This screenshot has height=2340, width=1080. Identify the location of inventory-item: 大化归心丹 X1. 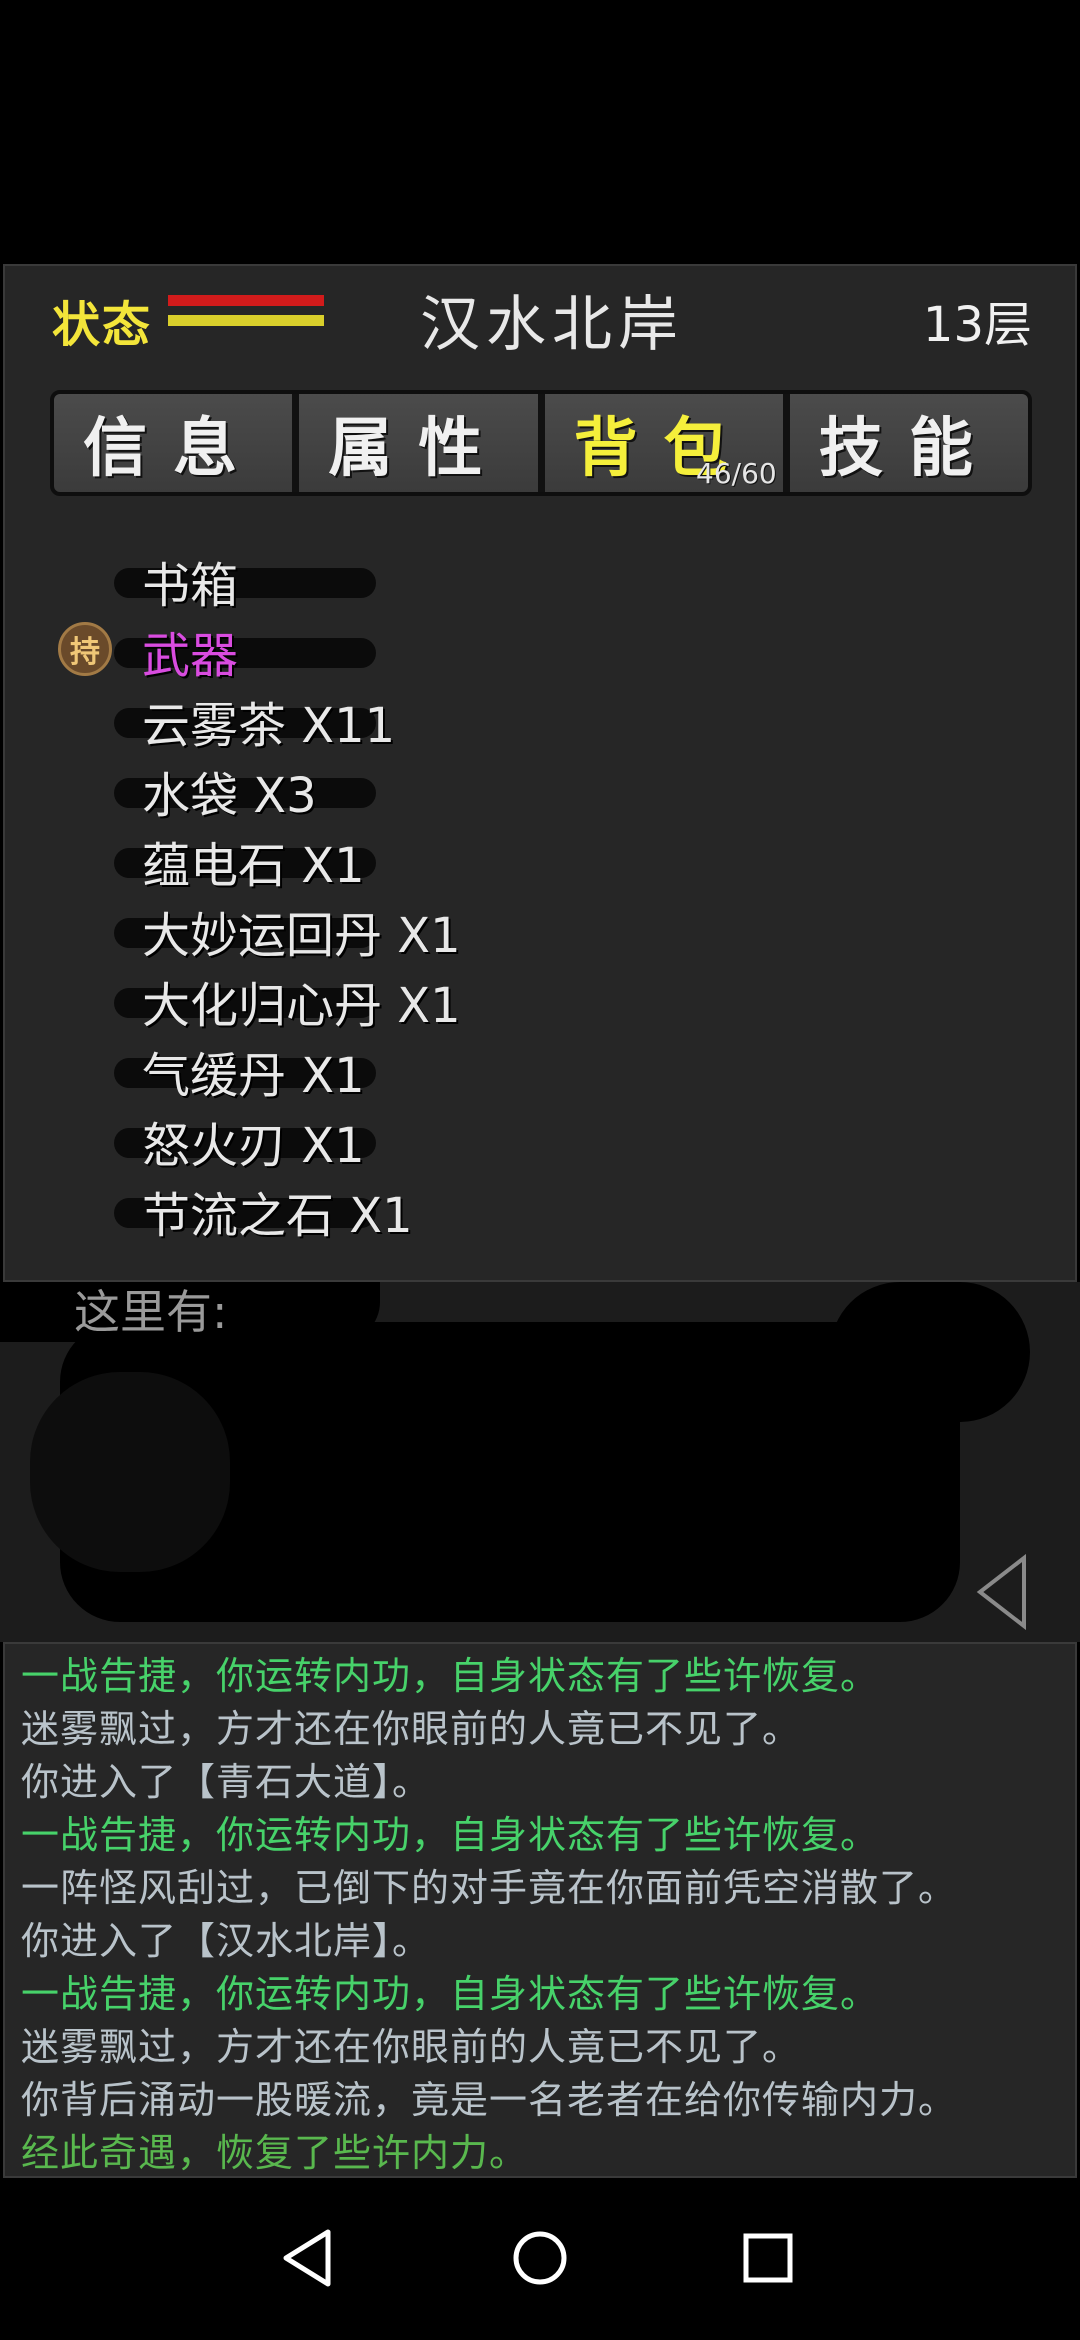
(462, 1000).